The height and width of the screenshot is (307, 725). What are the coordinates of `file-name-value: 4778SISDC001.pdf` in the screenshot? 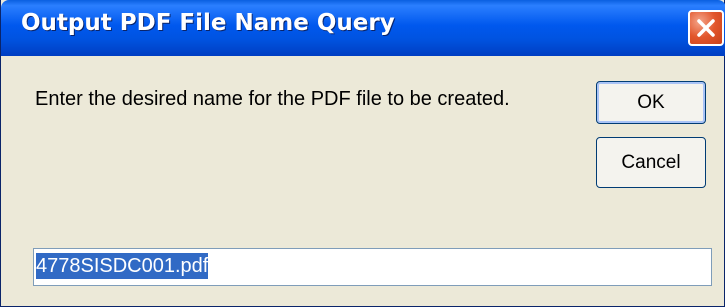 It's located at (122, 266).